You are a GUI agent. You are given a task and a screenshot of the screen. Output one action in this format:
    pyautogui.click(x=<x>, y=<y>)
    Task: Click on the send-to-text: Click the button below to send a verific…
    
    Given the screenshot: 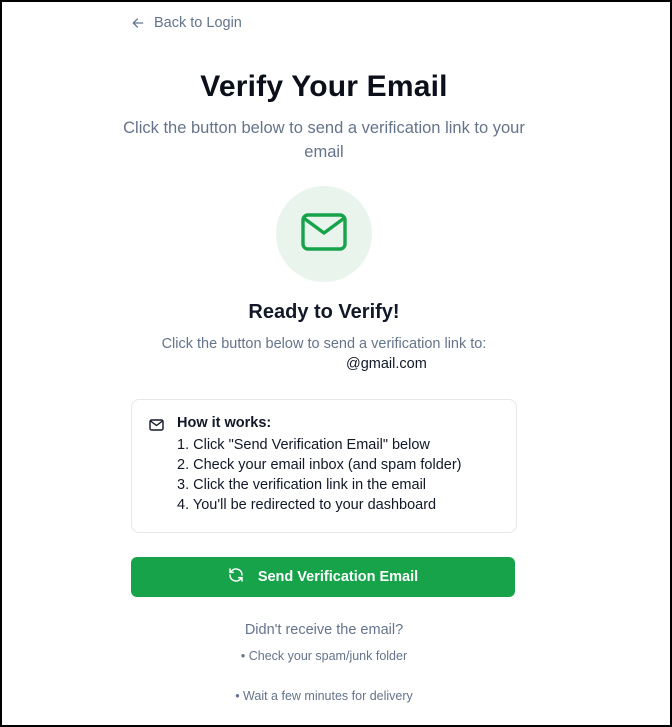 What is the action you would take?
    pyautogui.click(x=324, y=344)
    